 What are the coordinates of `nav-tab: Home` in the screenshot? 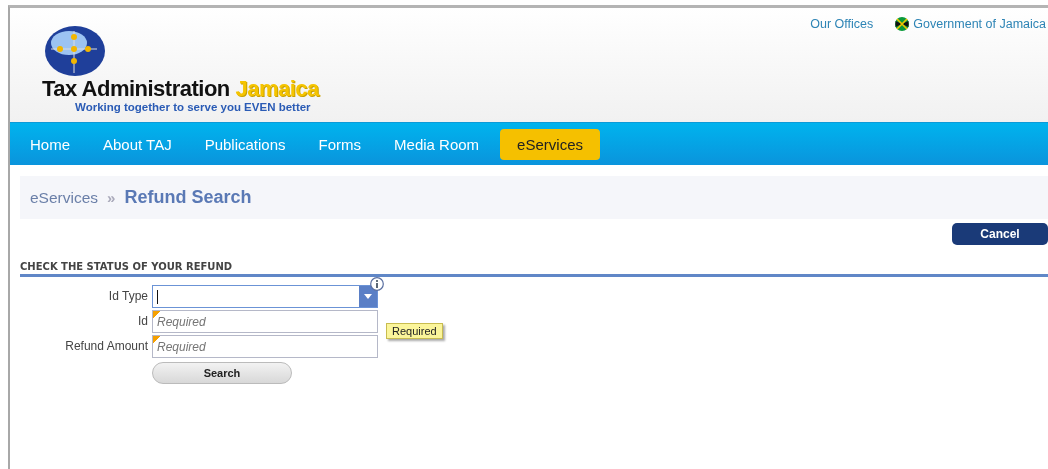 It's located at (50, 144).